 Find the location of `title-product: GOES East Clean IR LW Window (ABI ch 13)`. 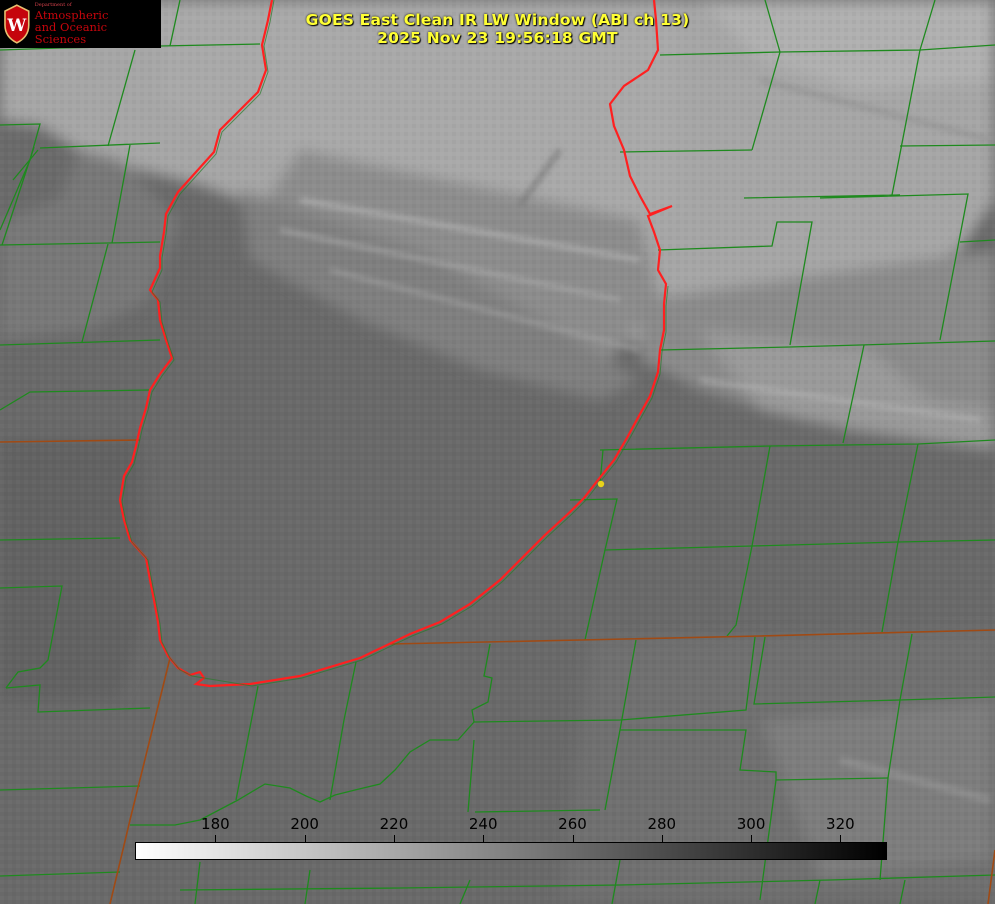

title-product: GOES East Clean IR LW Window (ABI ch 13) is located at coordinates (497, 20).